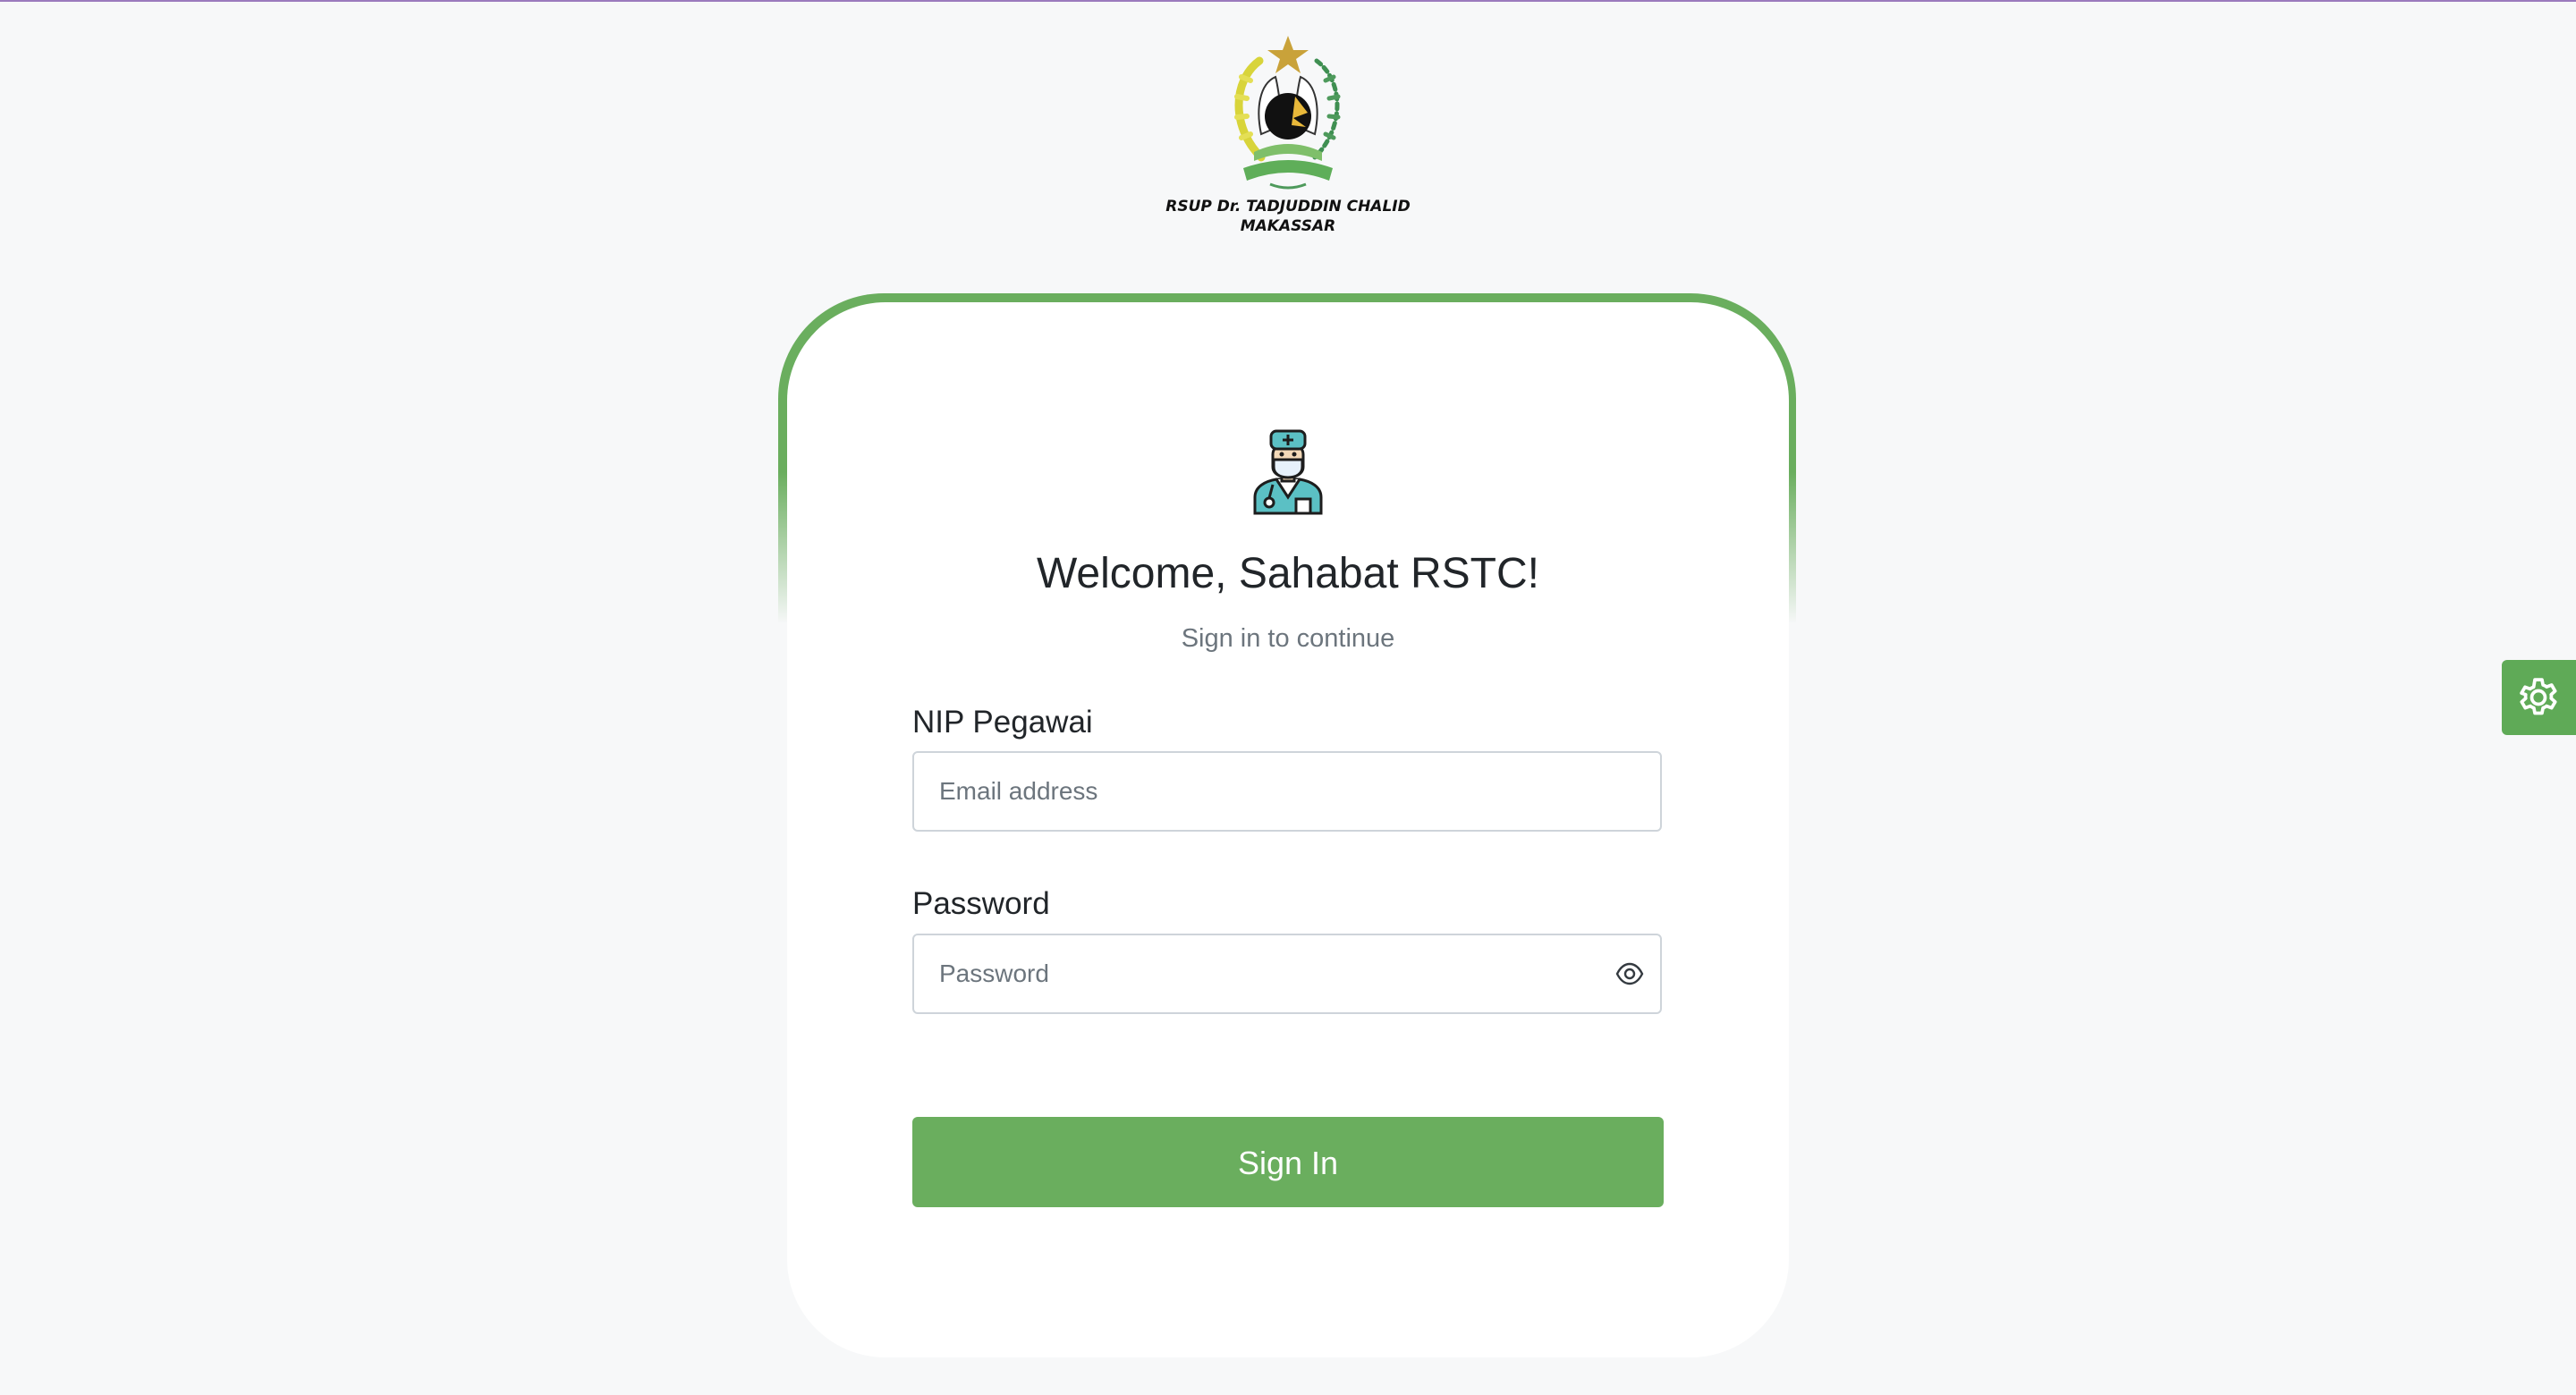  I want to click on nip-input, so click(1270, 791).